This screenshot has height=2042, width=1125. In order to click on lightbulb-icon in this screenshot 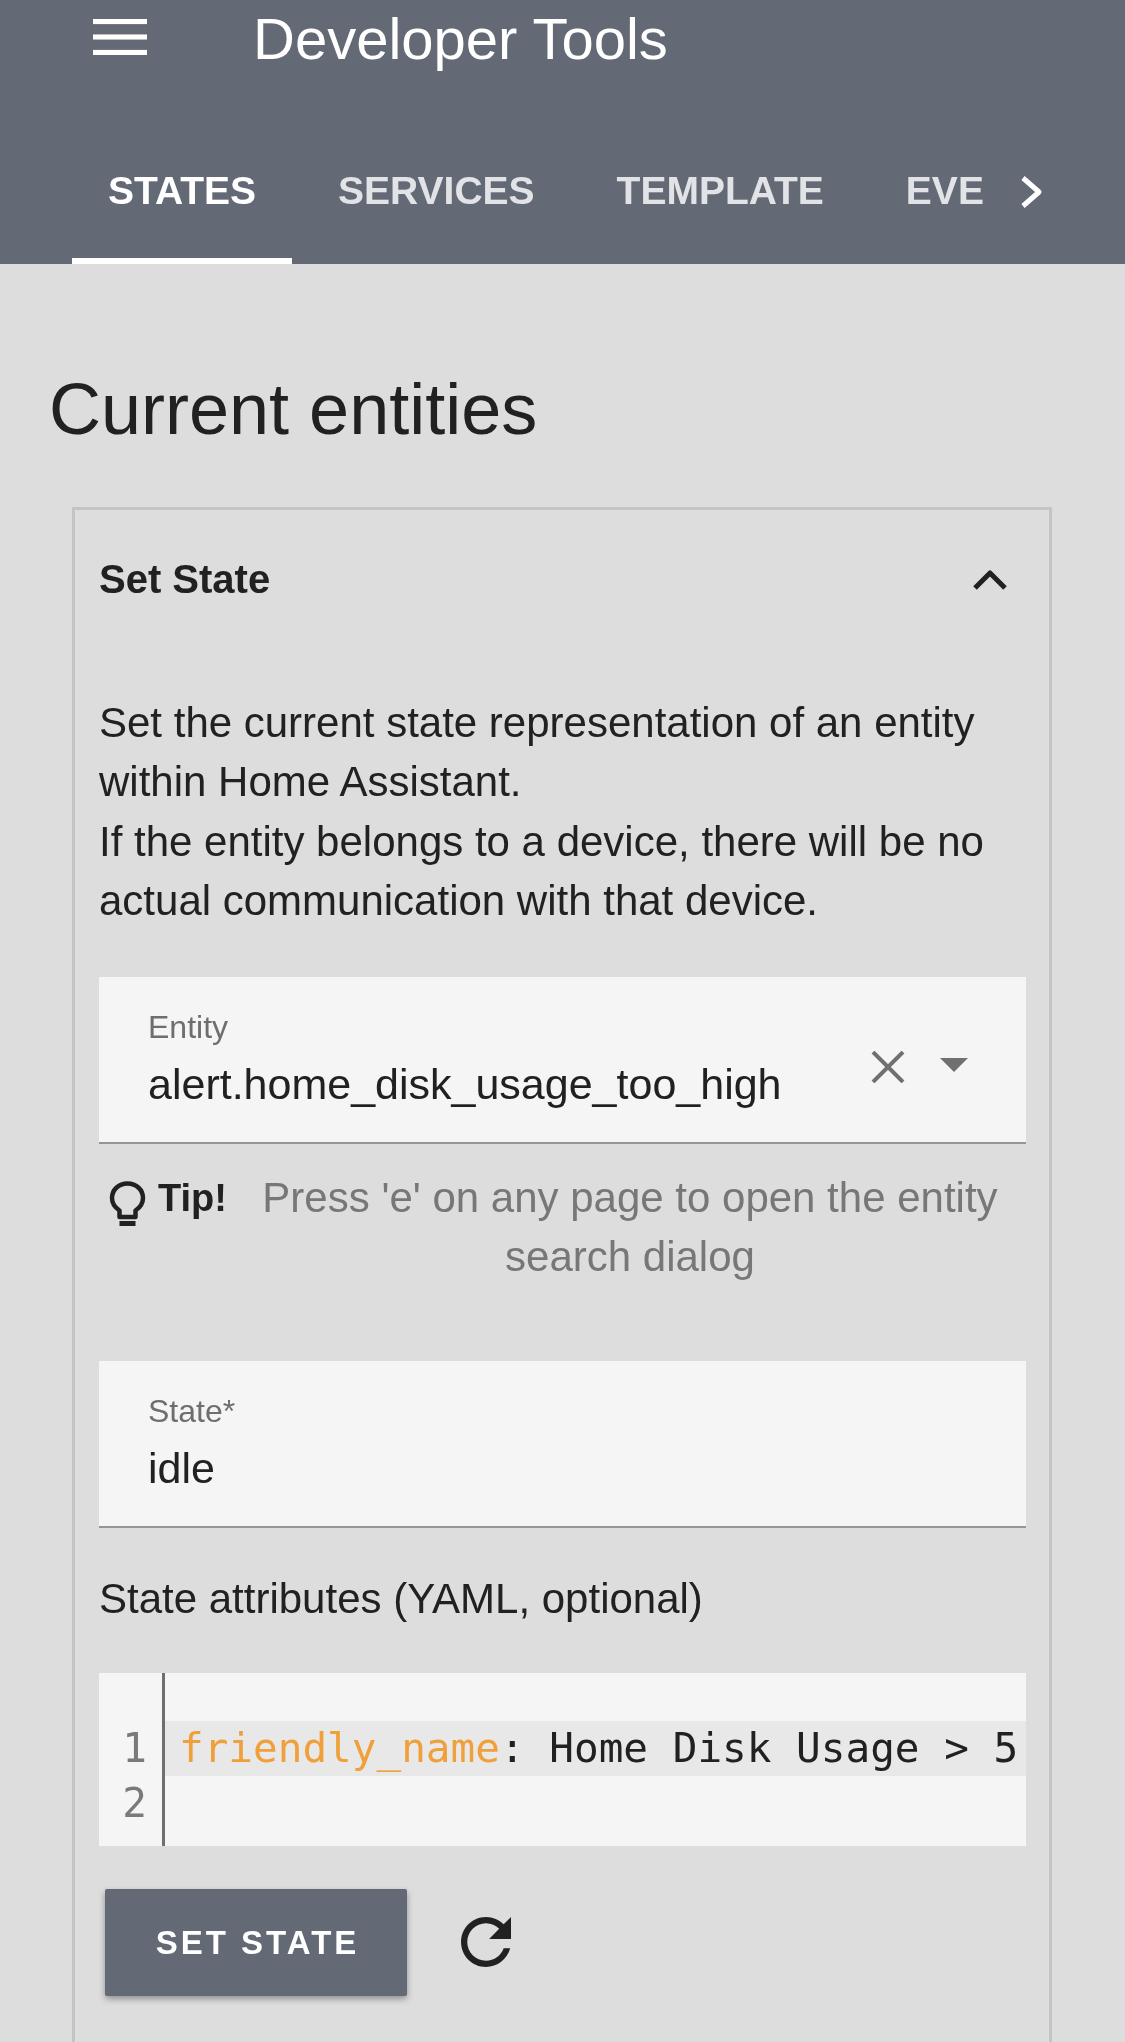, I will do `click(127, 1204)`.